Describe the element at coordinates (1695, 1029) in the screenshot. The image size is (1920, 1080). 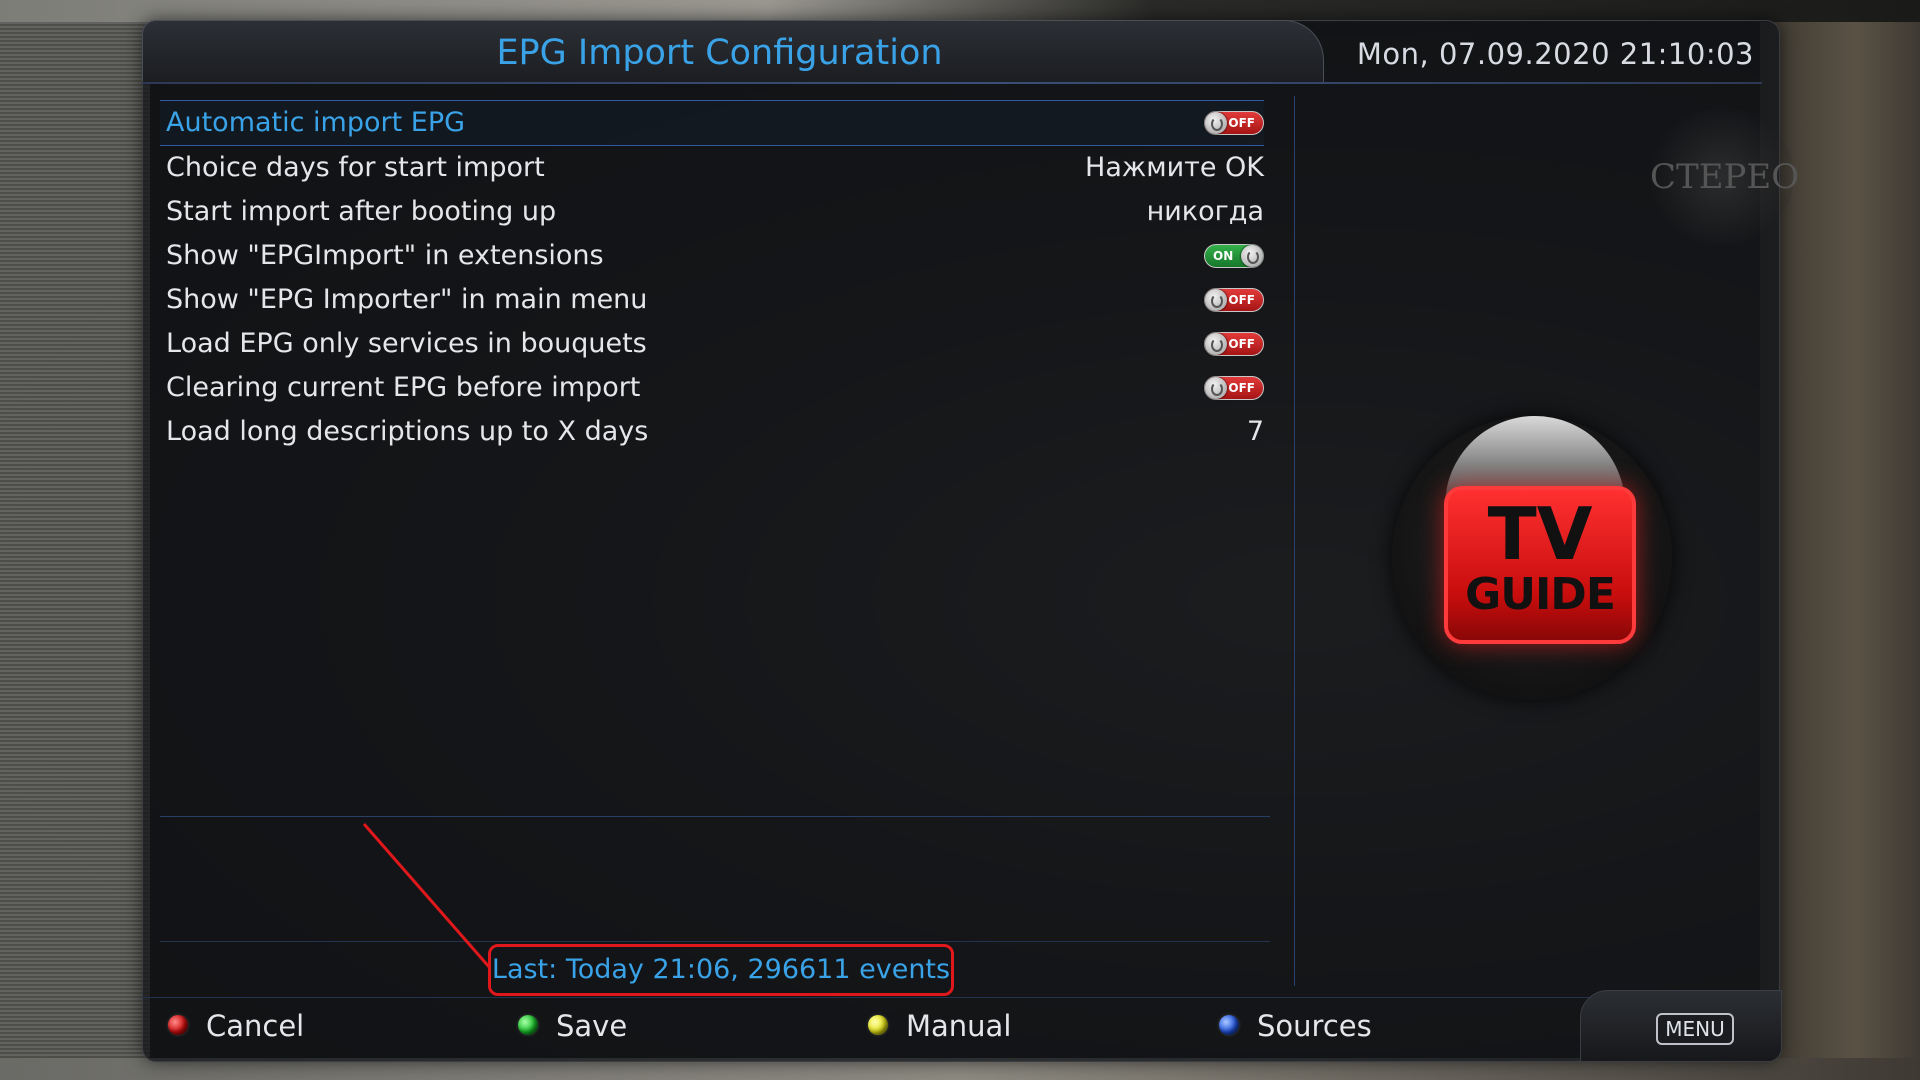
I see `menu-button: MENU` at that location.